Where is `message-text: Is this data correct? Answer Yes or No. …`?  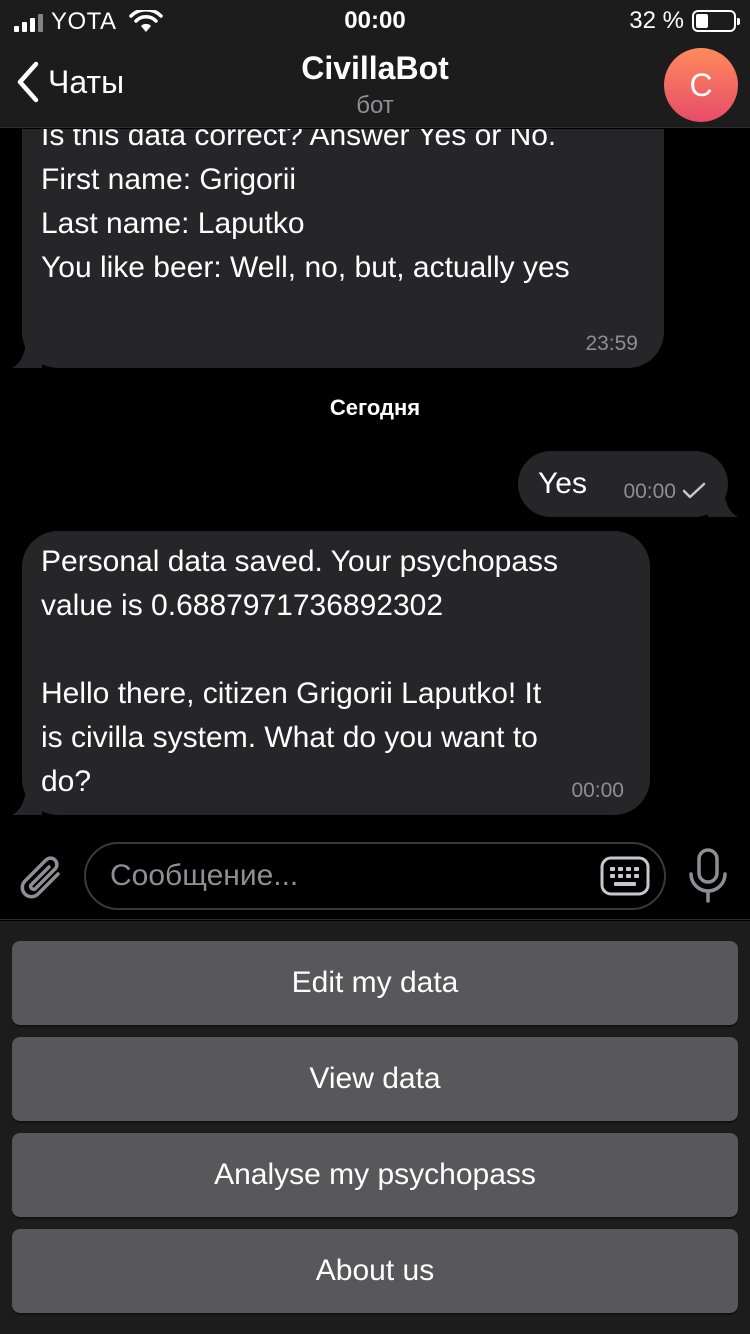
message-text: Is this data correct? Answer Yes or No. … is located at coordinates (305, 206).